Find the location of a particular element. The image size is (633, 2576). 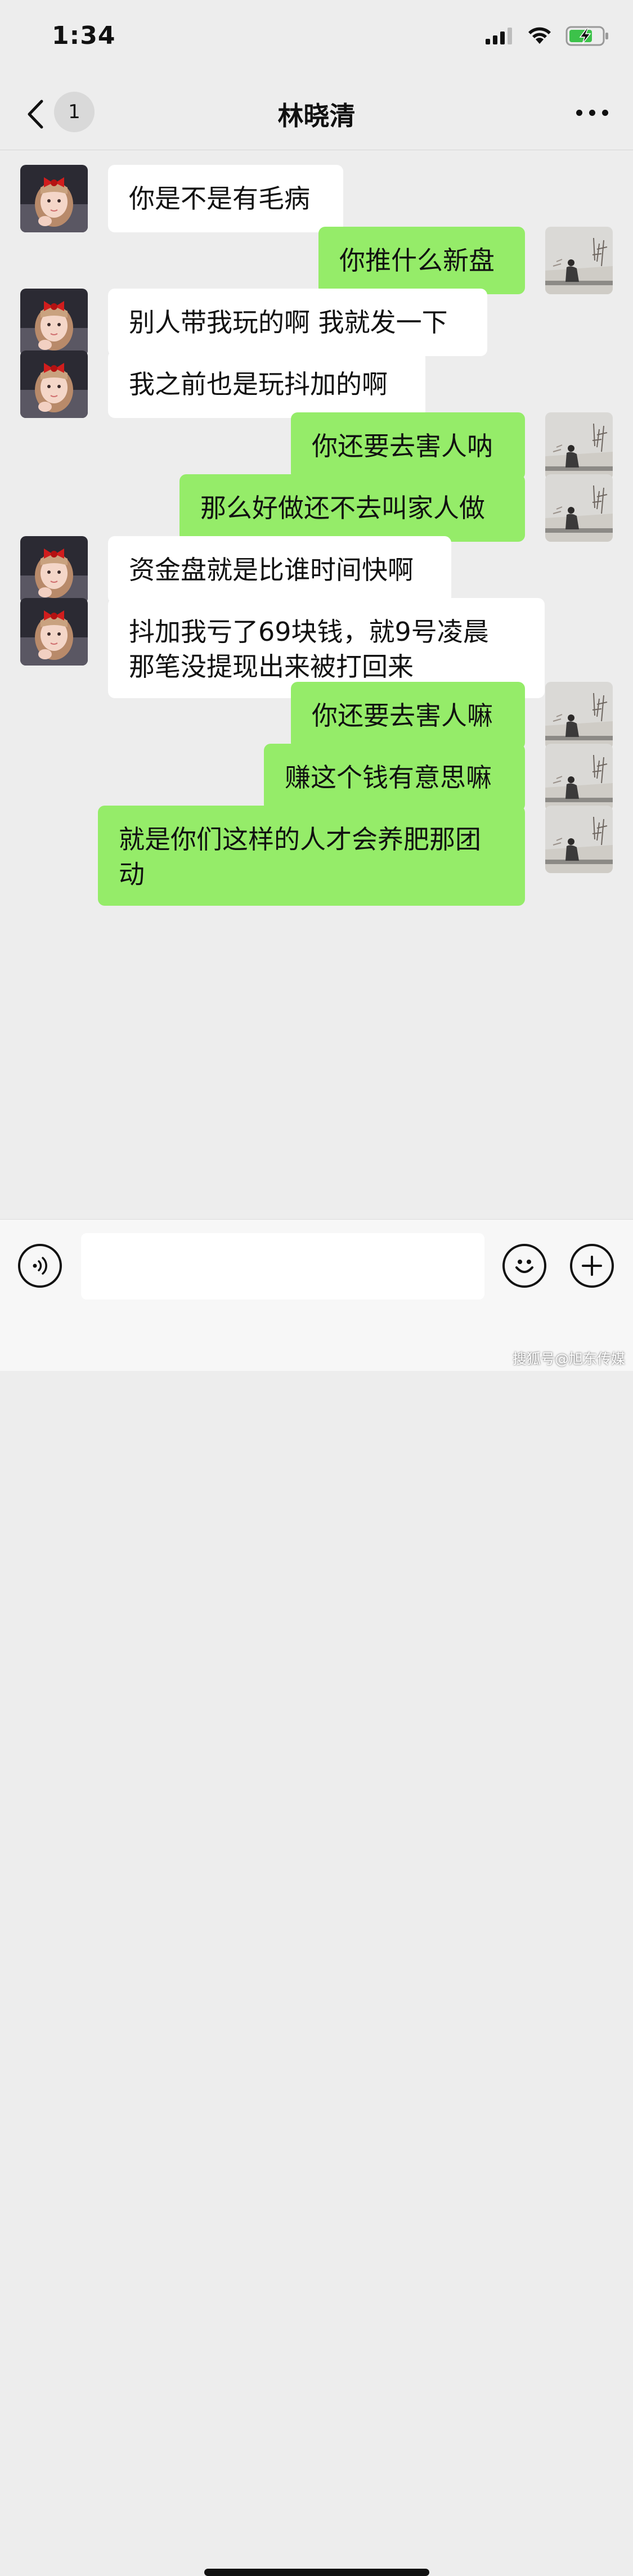

status-icons is located at coordinates (547, 36).